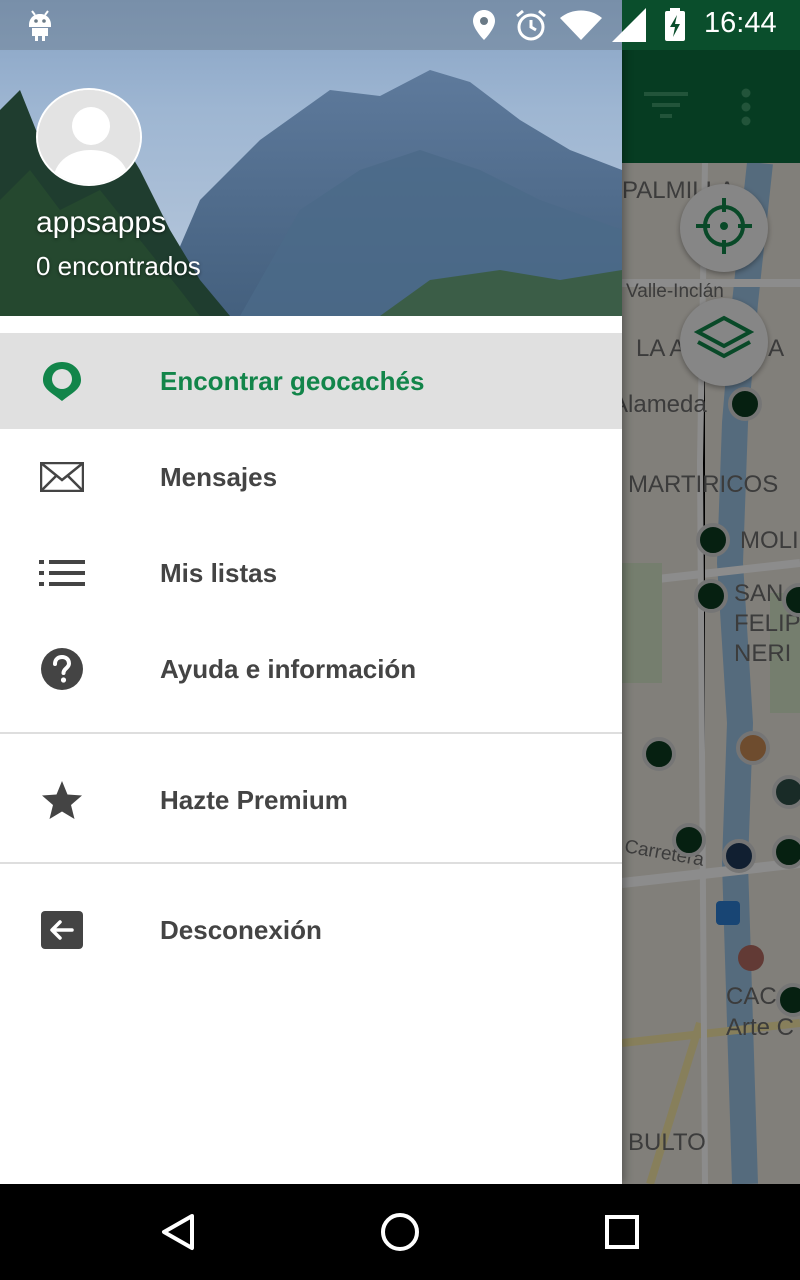 The height and width of the screenshot is (1280, 800). What do you see at coordinates (622, 1232) in the screenshot?
I see `recents-icon` at bounding box center [622, 1232].